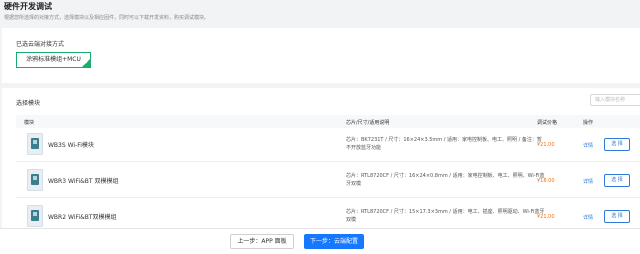  What do you see at coordinates (40, 44) in the screenshot?
I see `access-method-label: 已选云端对接方式` at bounding box center [40, 44].